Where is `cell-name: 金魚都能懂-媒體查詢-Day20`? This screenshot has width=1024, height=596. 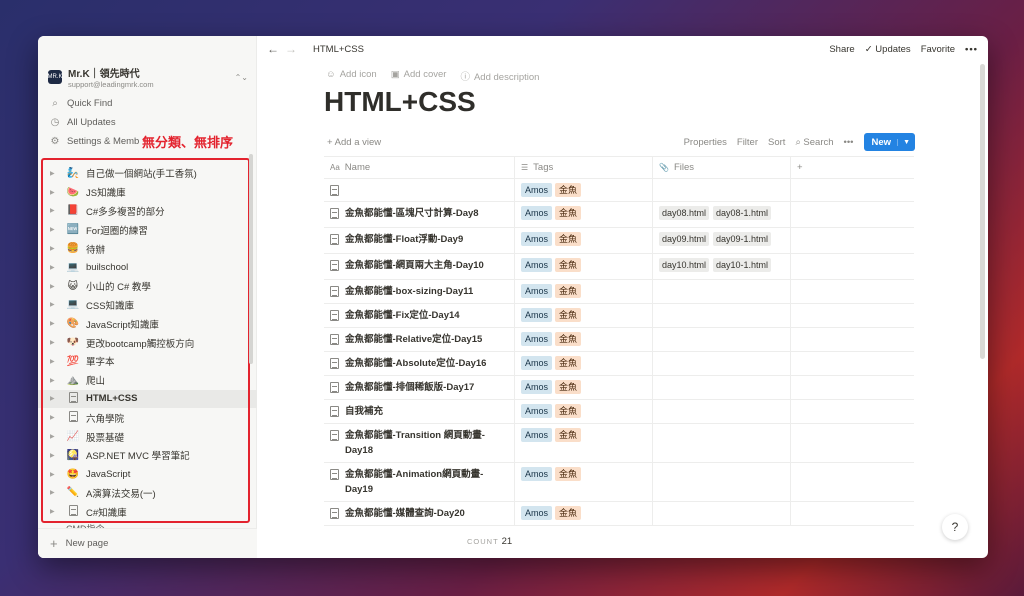 cell-name: 金魚都能懂-媒體查詢-Day20 is located at coordinates (419, 513).